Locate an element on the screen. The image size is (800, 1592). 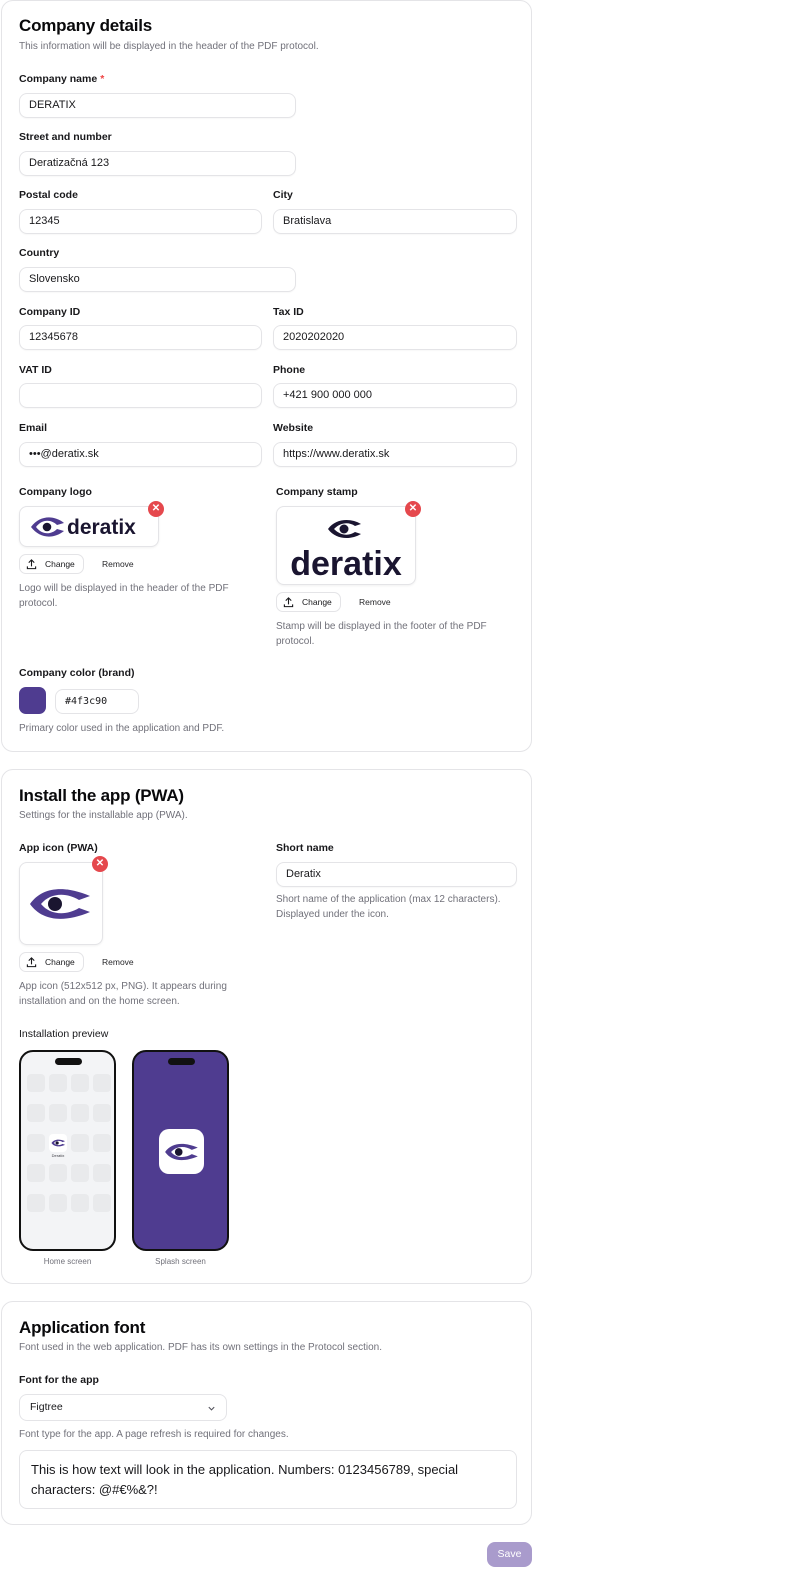
eye-app-icon is located at coordinates (60, 903).